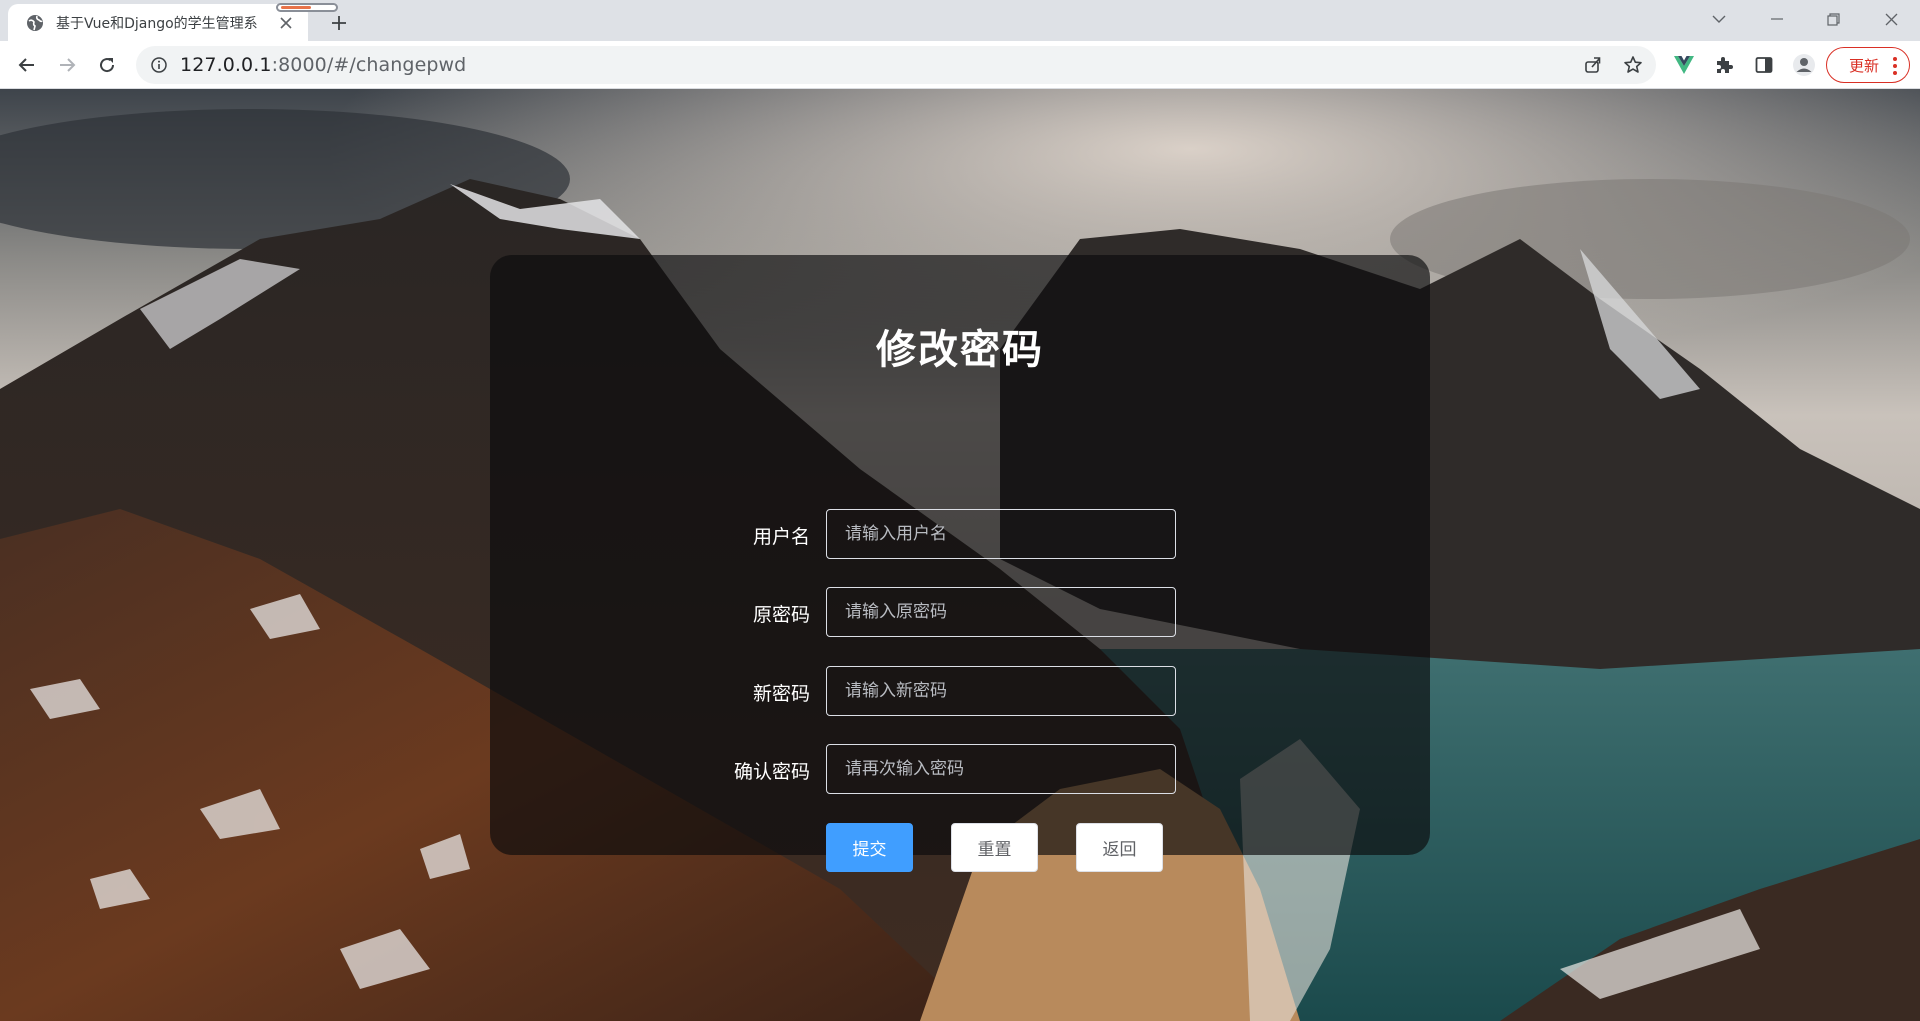 This screenshot has width=1920, height=1021. I want to click on url-path: :8000/#/changepwd, so click(369, 65).